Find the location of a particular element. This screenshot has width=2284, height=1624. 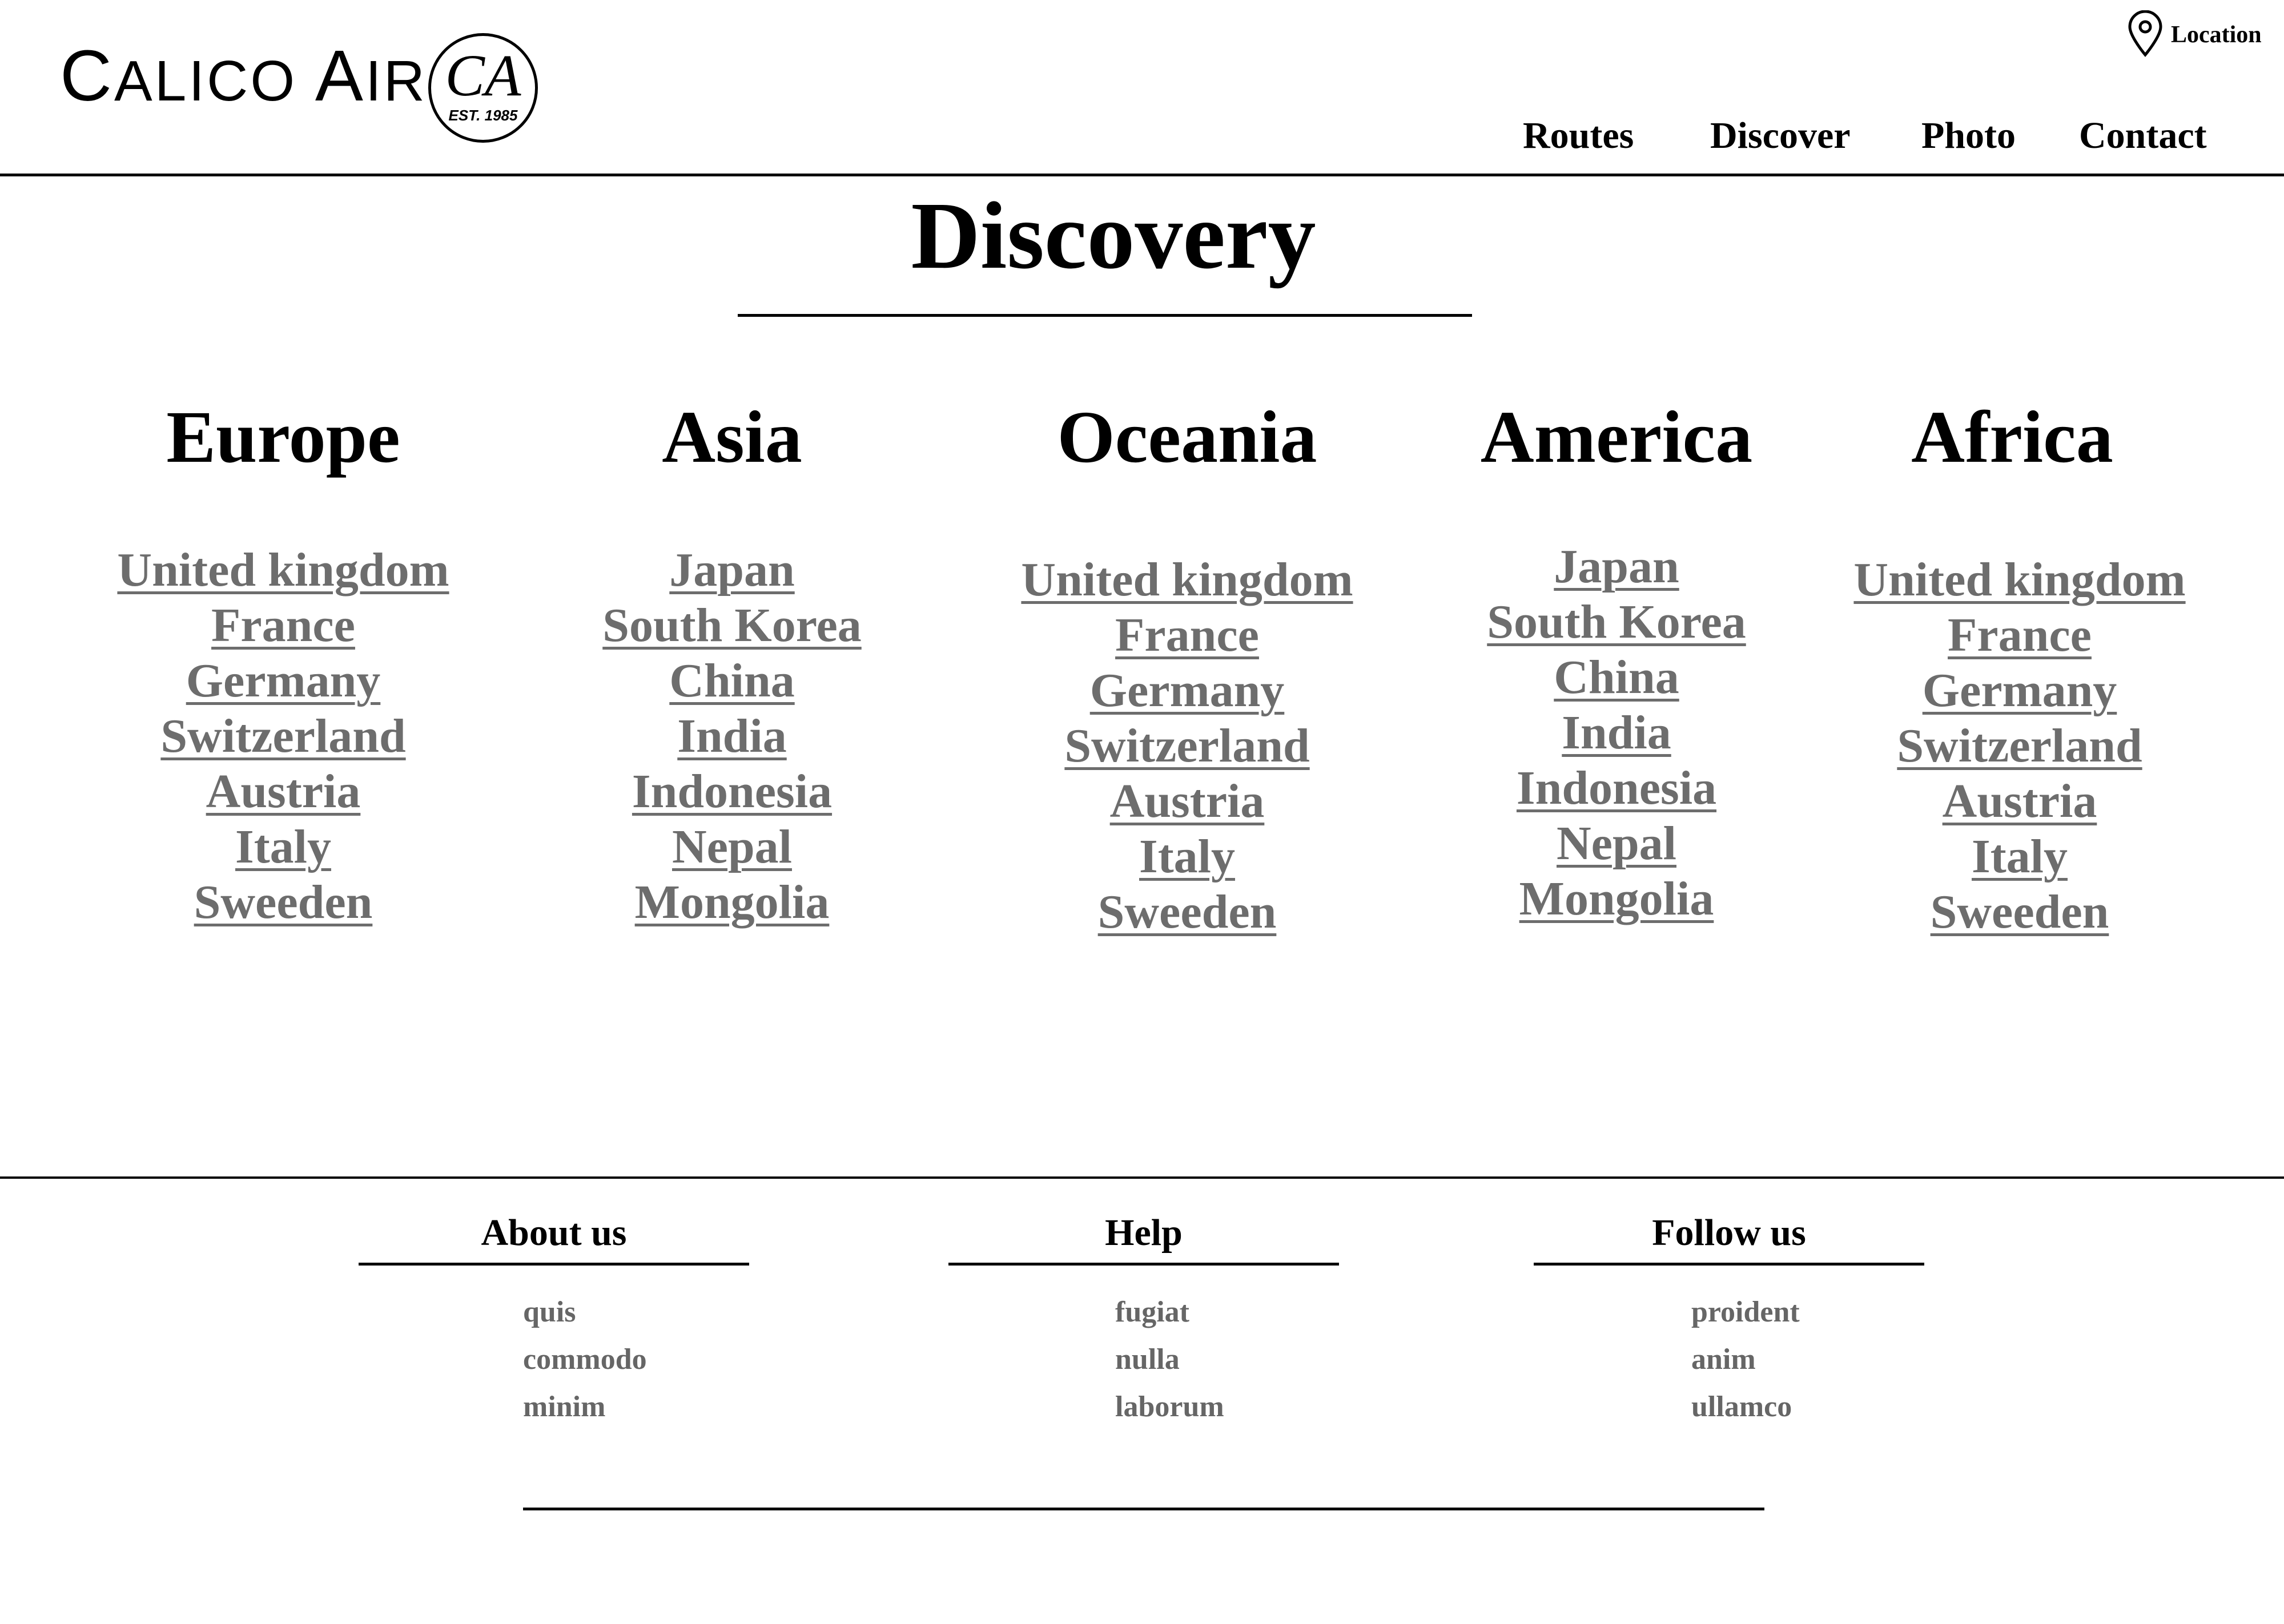

footer-column-help: Help fugiat nulla laborum is located at coordinates (1143, 1320).